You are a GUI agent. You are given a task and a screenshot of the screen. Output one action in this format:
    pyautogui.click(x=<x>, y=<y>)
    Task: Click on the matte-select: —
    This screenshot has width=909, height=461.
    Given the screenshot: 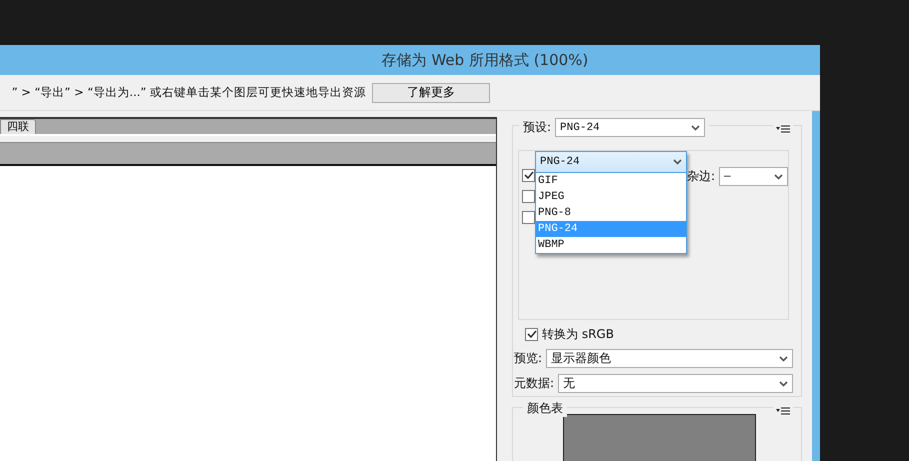 What is the action you would take?
    pyautogui.click(x=753, y=176)
    